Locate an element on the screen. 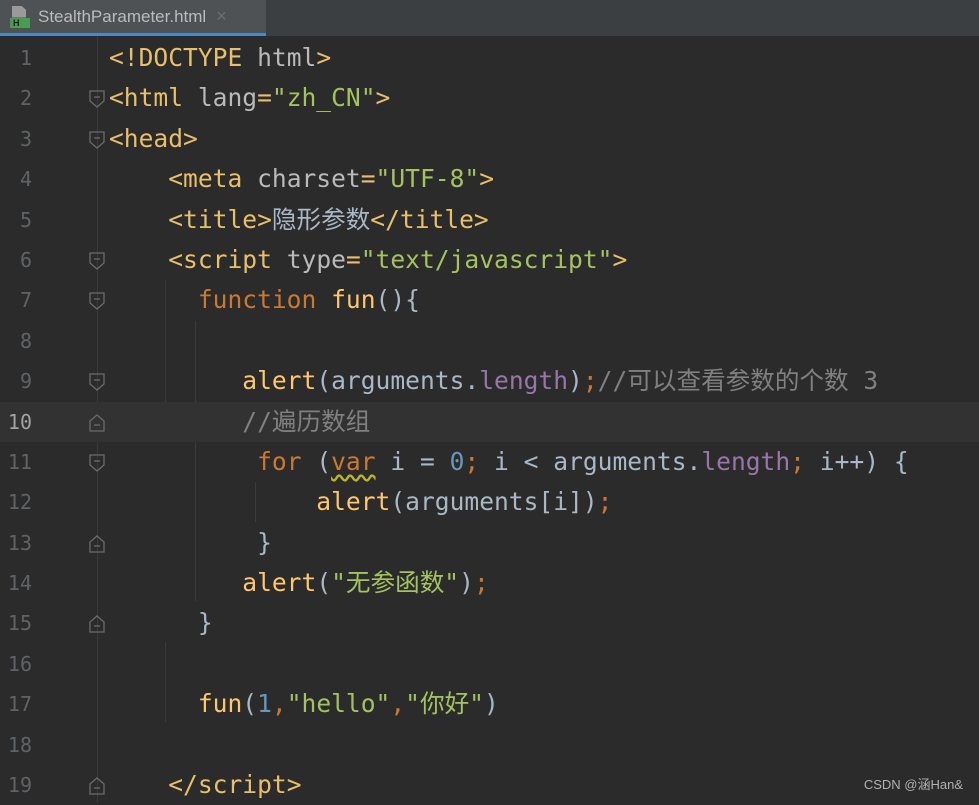 The height and width of the screenshot is (805, 979). token-fn: fun is located at coordinates (220, 704).